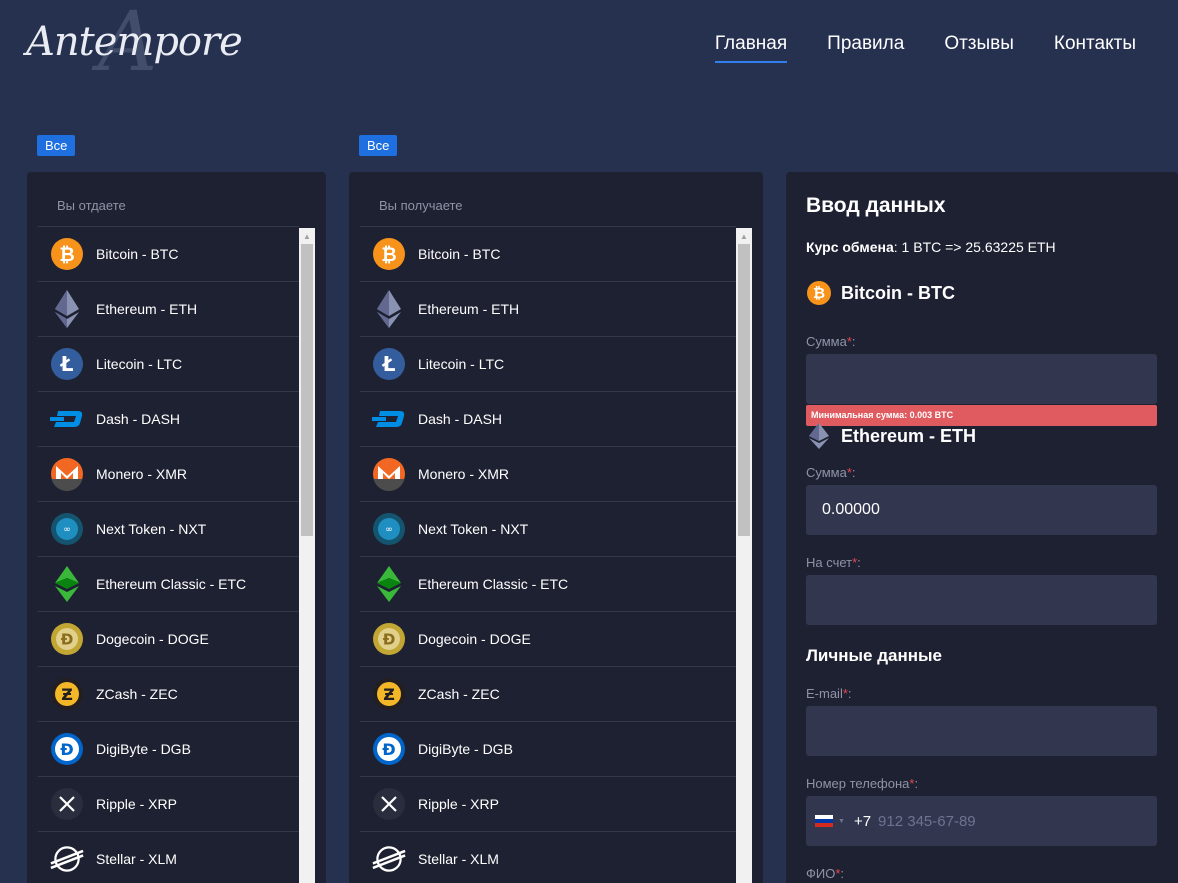 The height and width of the screenshot is (883, 1178). I want to click on fio-label: ФИО*:, so click(825, 873).